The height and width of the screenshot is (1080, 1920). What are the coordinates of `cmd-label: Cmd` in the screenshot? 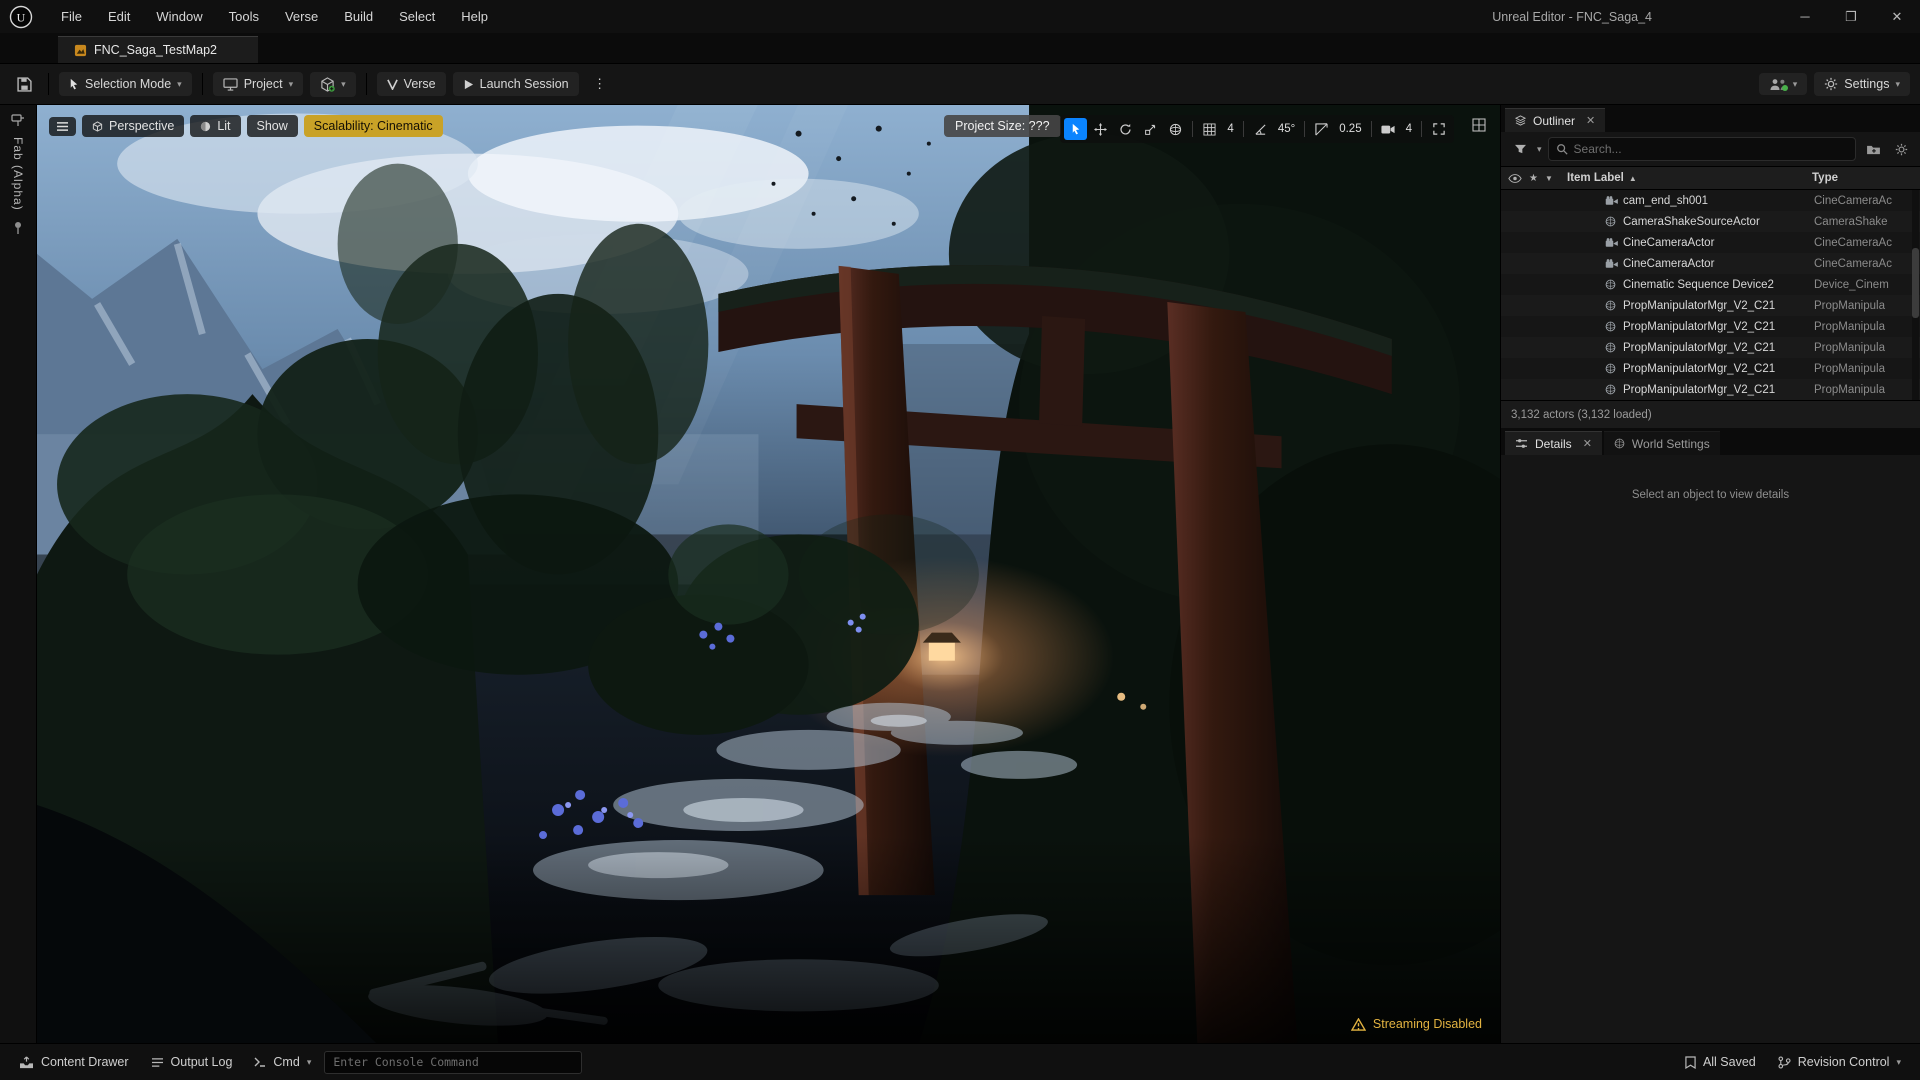 It's located at (286, 1062).